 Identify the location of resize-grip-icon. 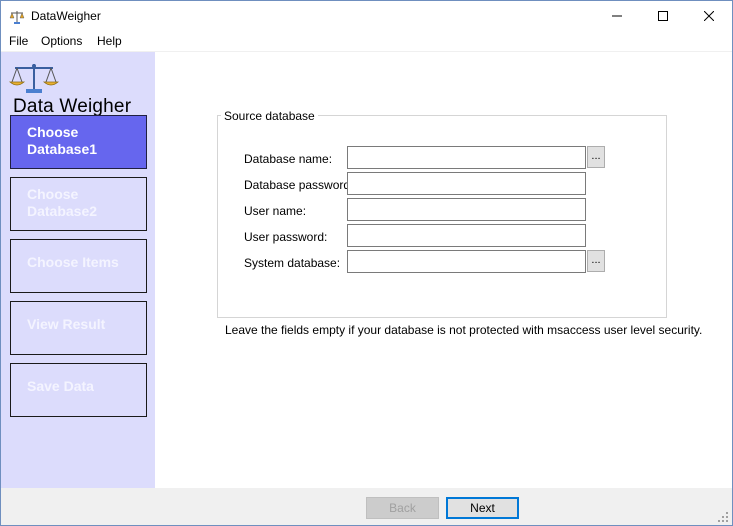
(723, 517).